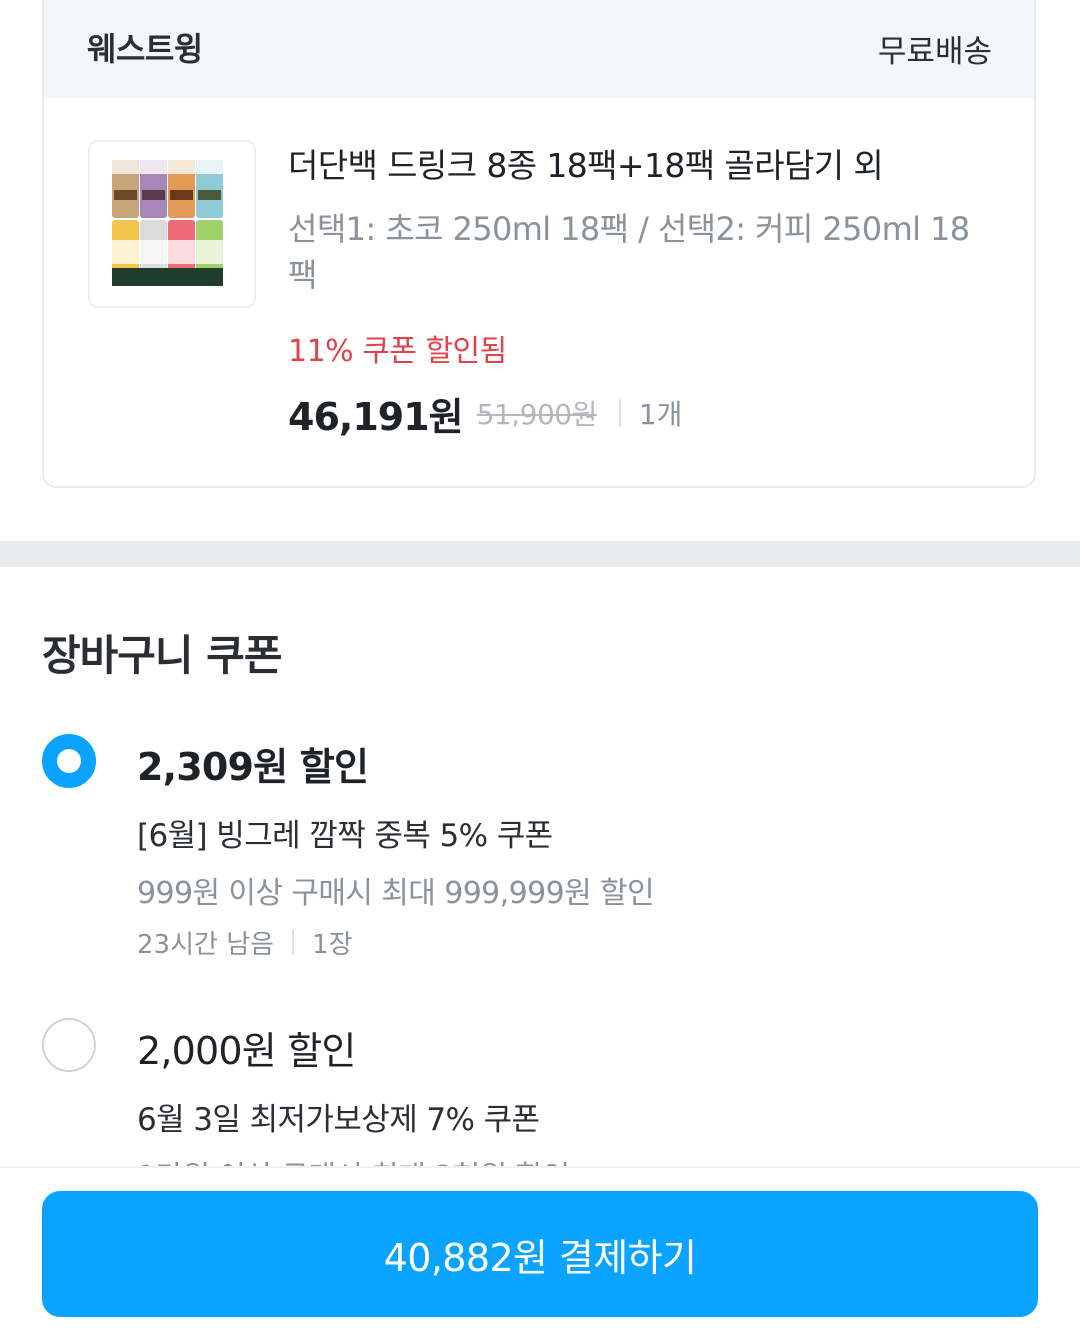 This screenshot has height=1337, width=1080. I want to click on sale-price: 46,191원, so click(376, 416).